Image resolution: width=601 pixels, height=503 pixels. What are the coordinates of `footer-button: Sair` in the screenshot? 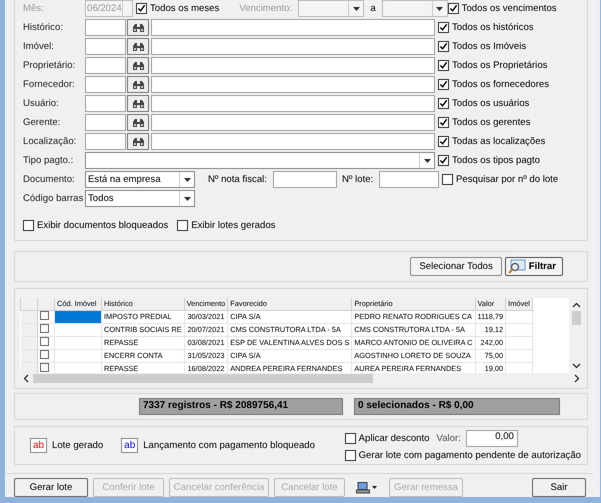 It's located at (559, 487).